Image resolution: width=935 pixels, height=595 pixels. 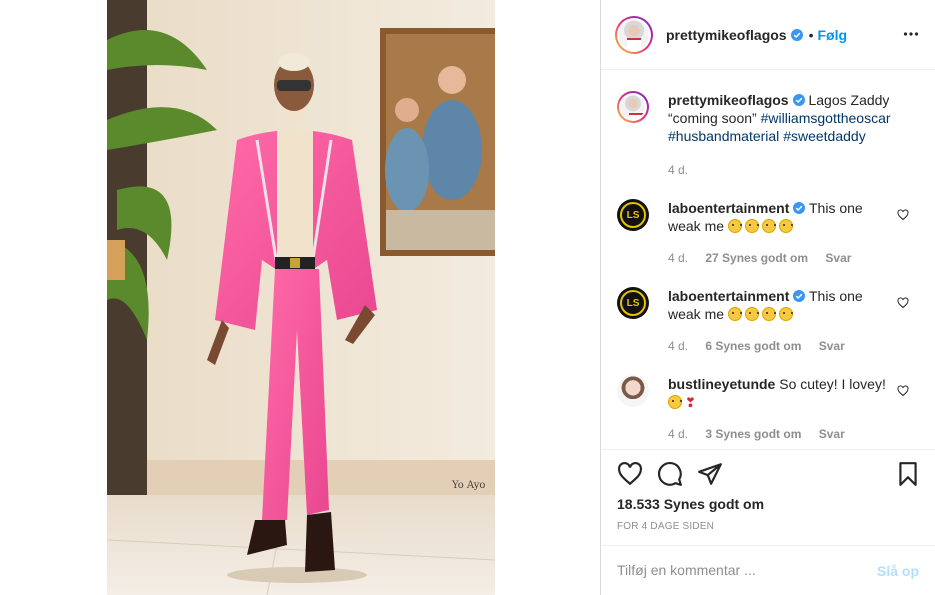 I want to click on comment-meta: 4 d. 3 Synes godt om Svar, so click(x=763, y=434).